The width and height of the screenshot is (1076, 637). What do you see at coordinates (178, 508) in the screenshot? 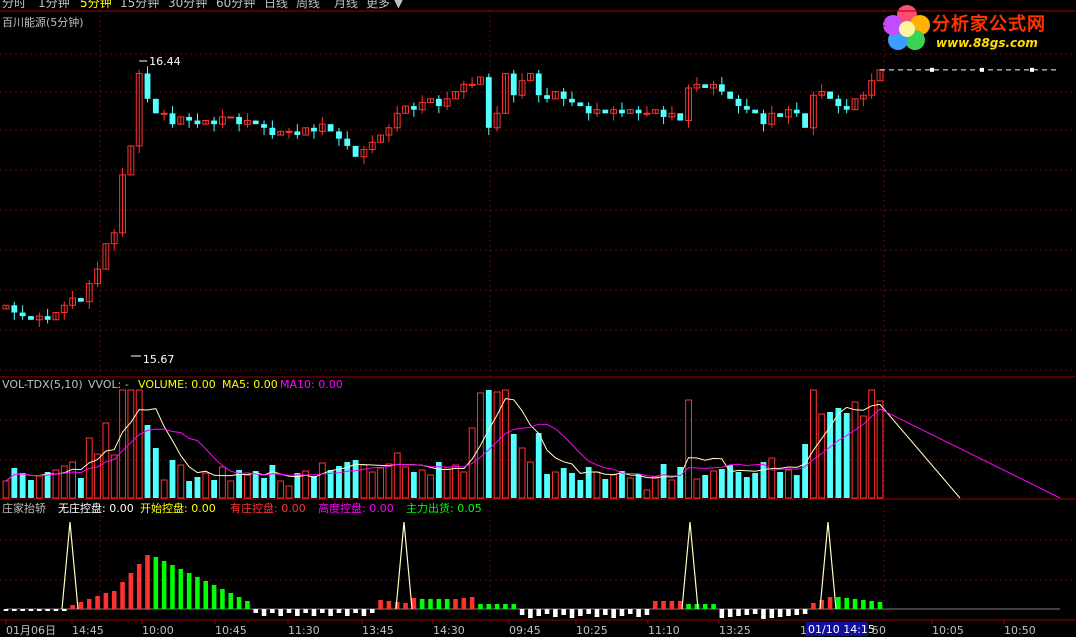
I see `ind-item-1: 开始控盘: 0.00` at bounding box center [178, 508].